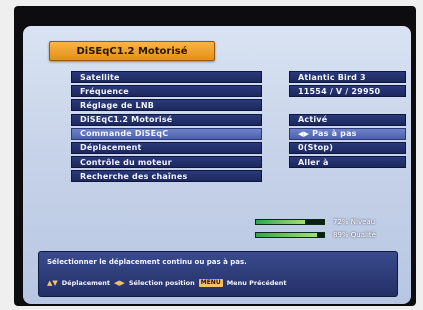  Describe the element at coordinates (161, 283) in the screenshot. I see `hint-select: Sélection position` at that location.